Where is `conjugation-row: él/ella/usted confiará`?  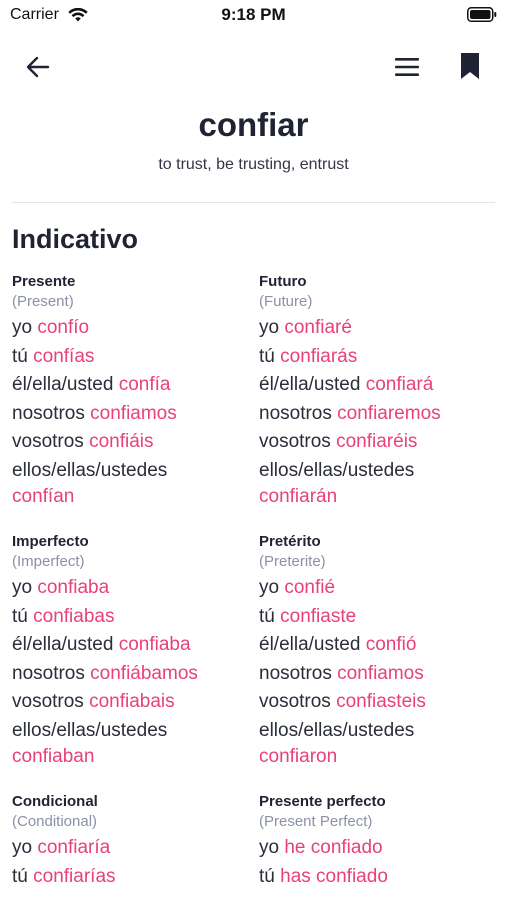 conjugation-row: él/ella/usted confiará is located at coordinates (379, 385).